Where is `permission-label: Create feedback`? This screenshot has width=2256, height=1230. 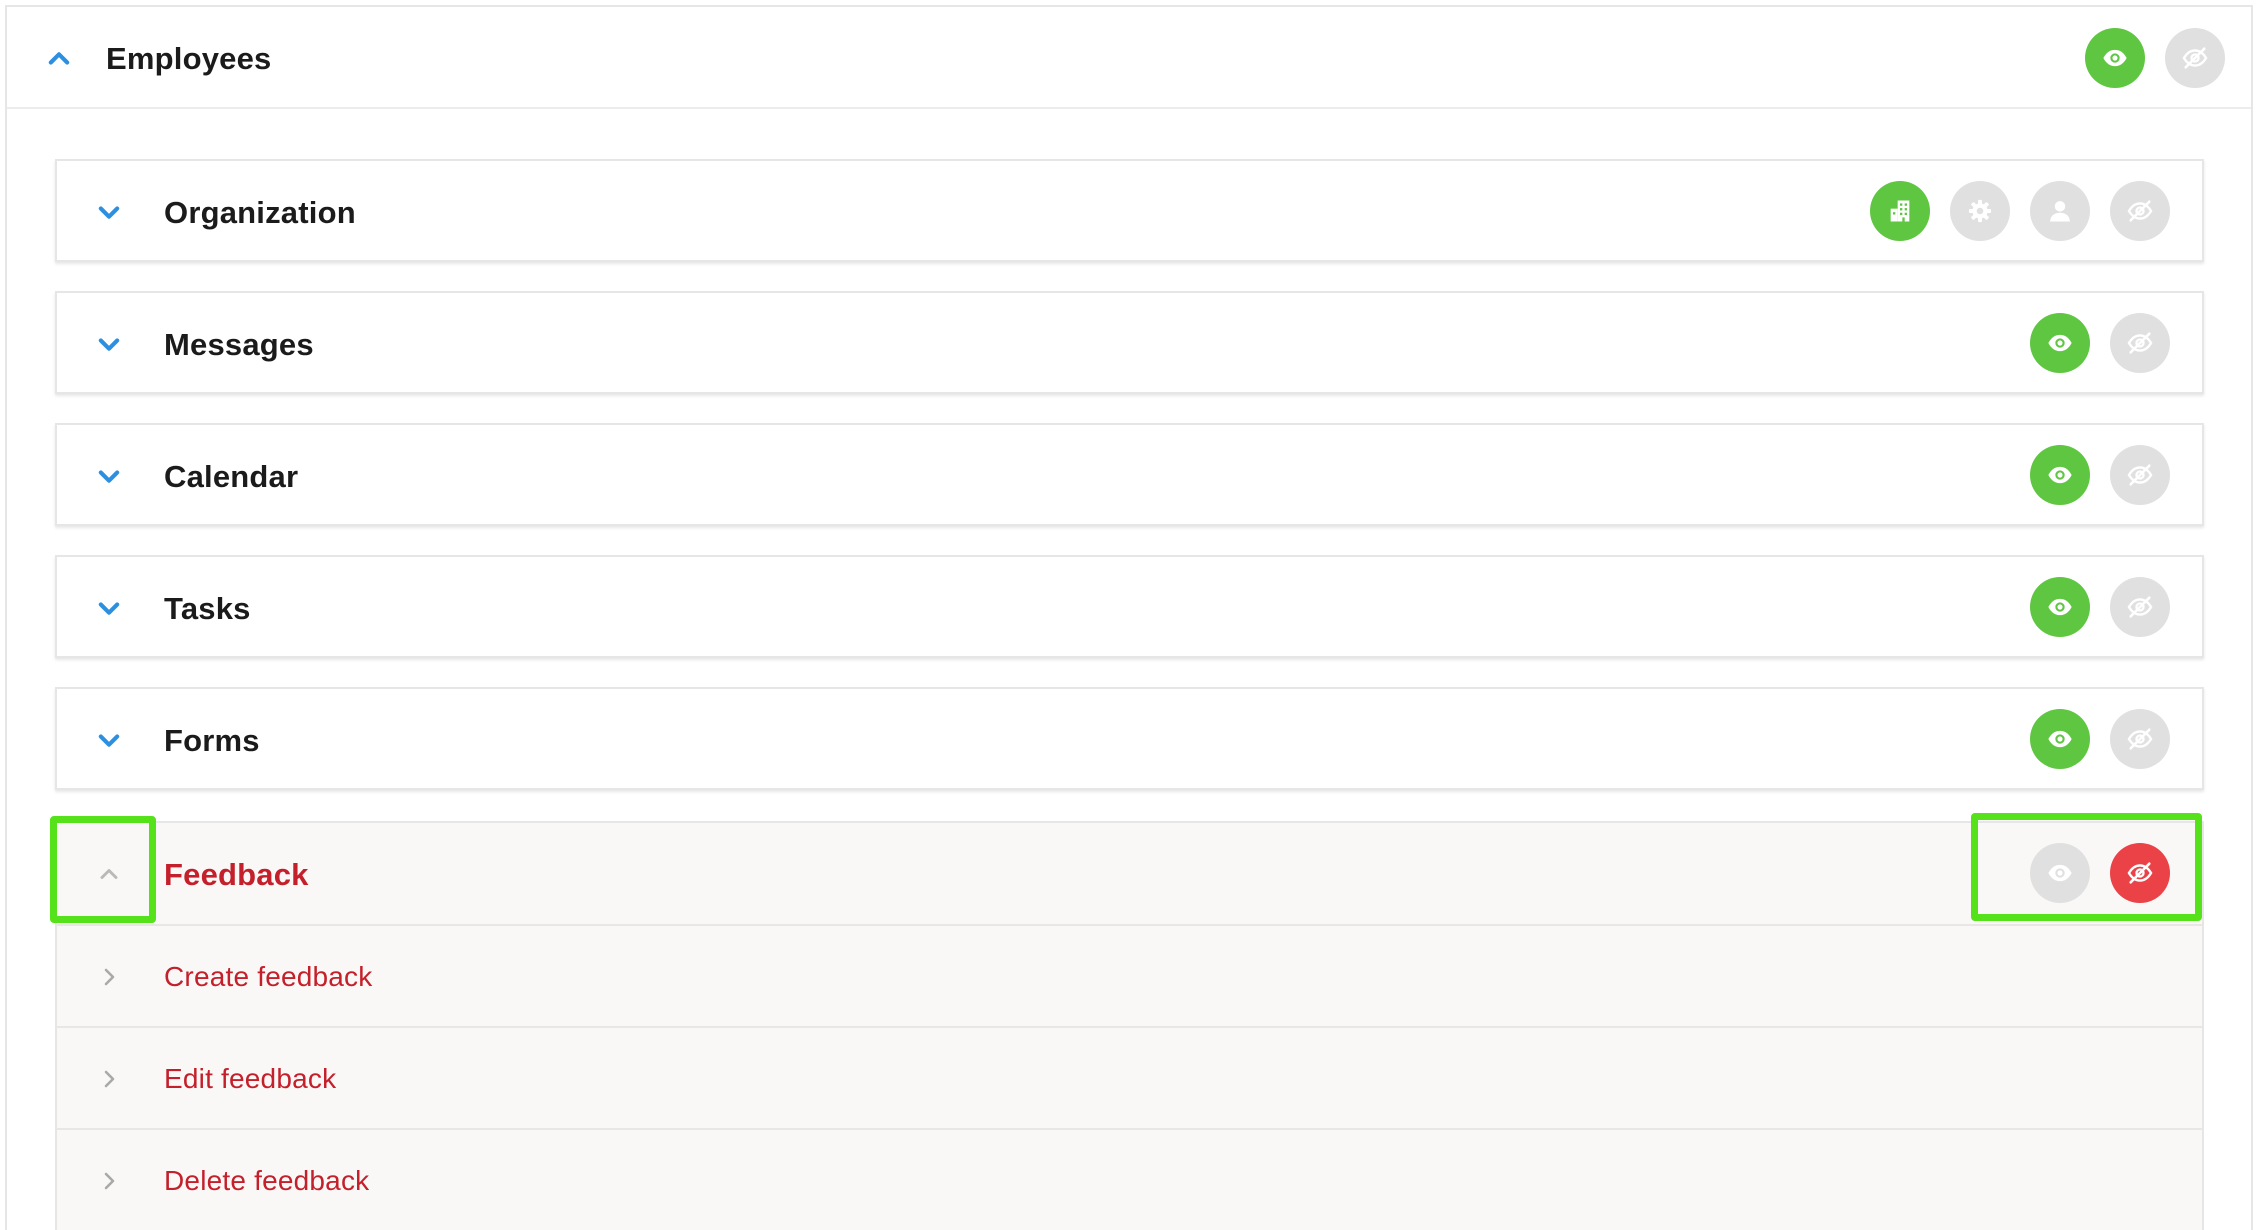 permission-label: Create feedback is located at coordinates (268, 976).